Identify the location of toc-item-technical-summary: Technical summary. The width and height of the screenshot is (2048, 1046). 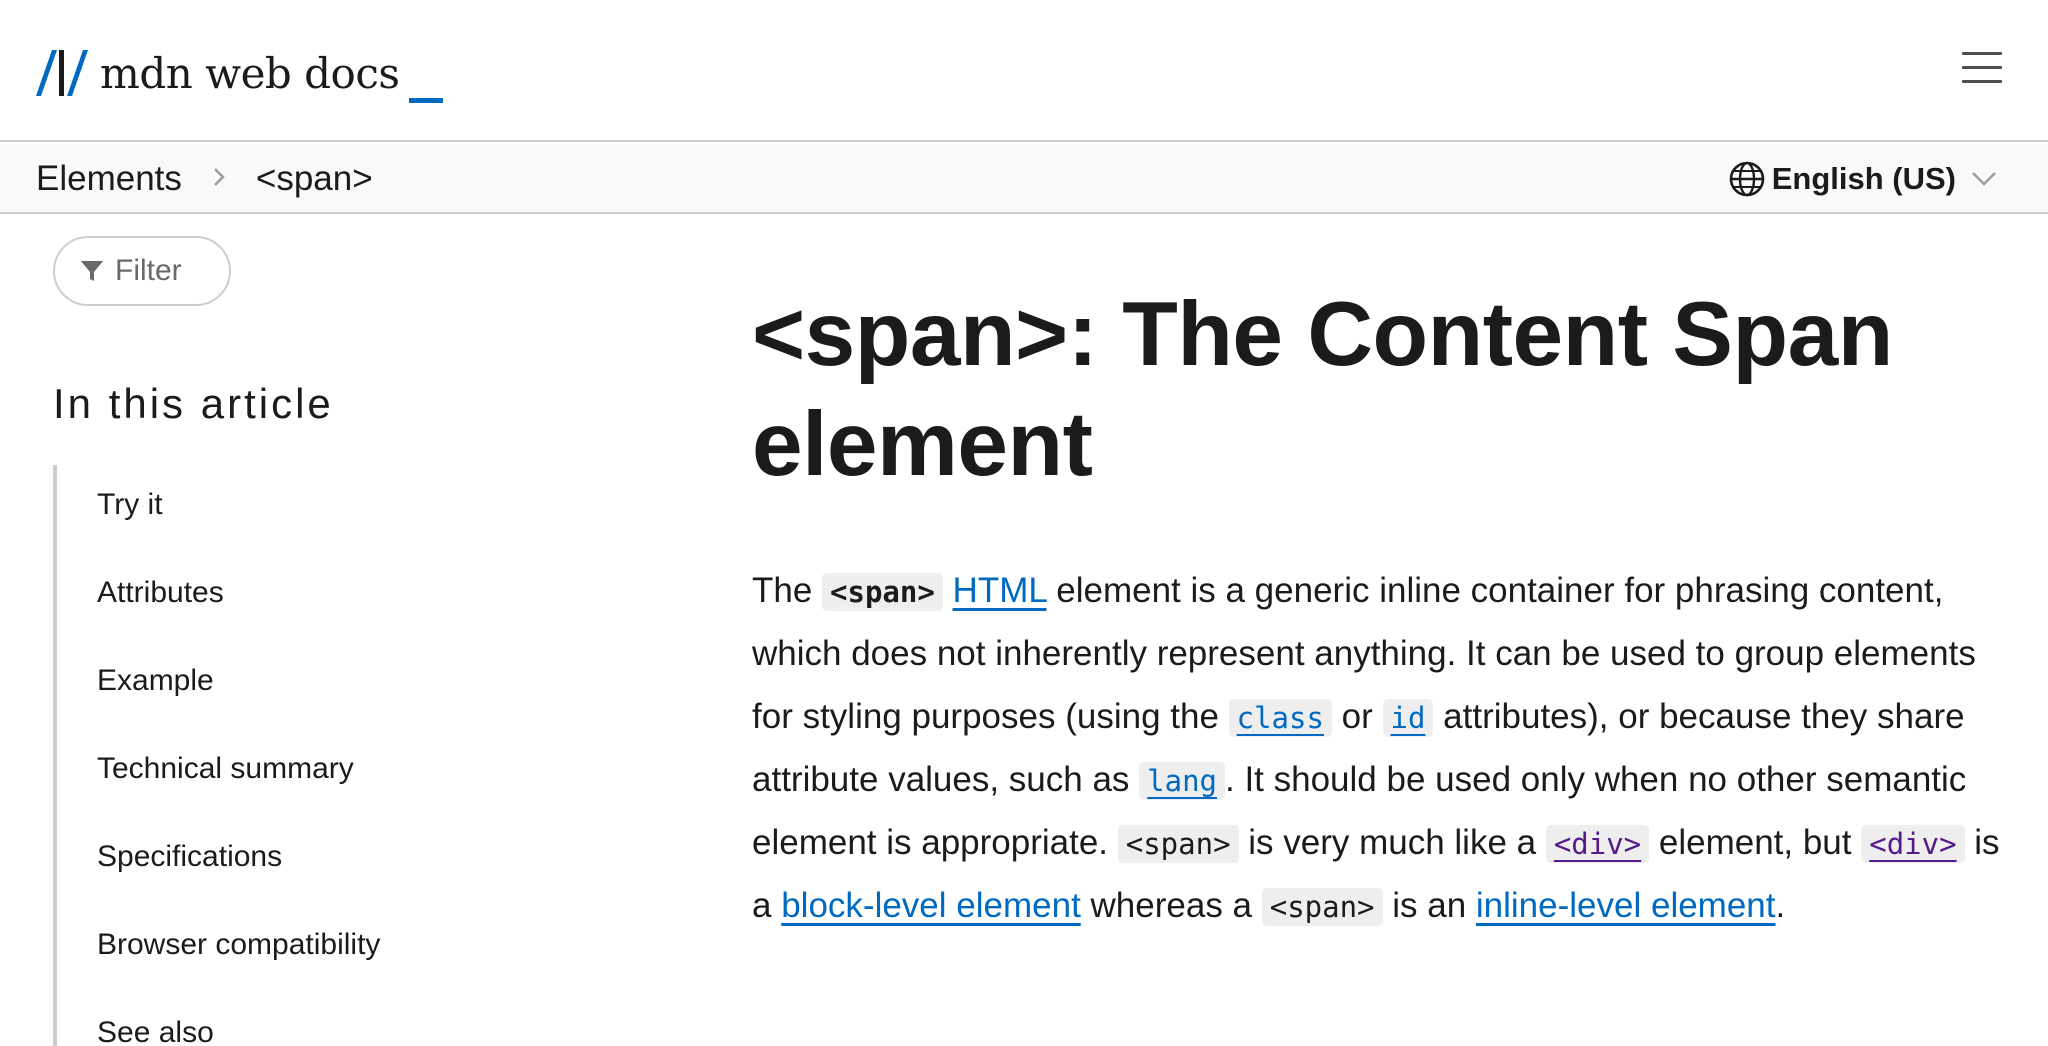
(225, 769).